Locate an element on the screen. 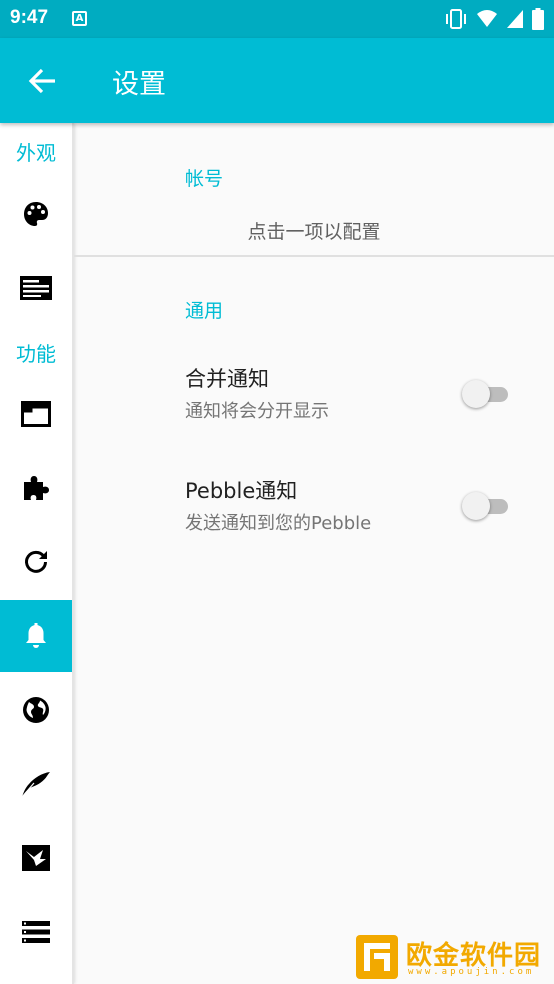 The height and width of the screenshot is (984, 554). sidebar-item-storage is located at coordinates (36, 932).